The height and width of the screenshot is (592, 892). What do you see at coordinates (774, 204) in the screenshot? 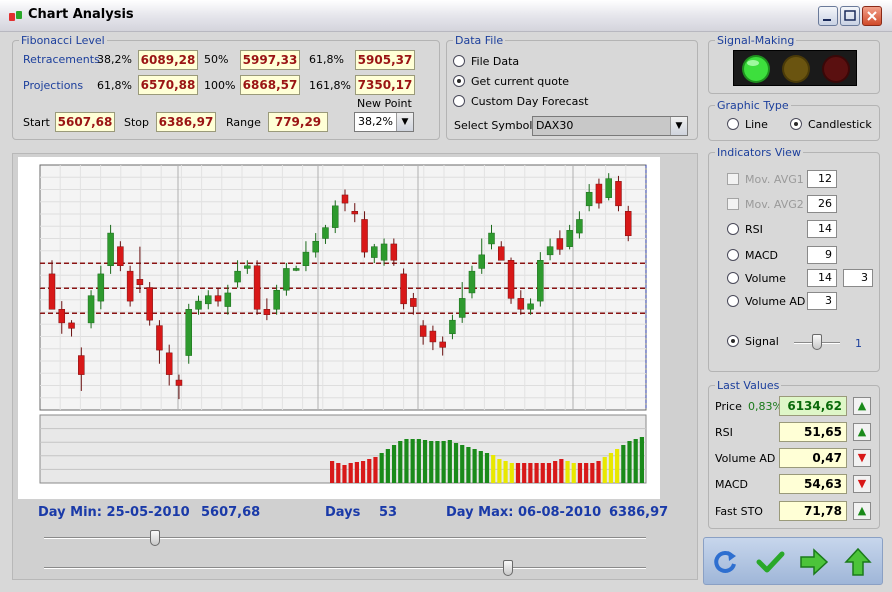
I see `mov-avg2-label: Mov. AVG2` at bounding box center [774, 204].